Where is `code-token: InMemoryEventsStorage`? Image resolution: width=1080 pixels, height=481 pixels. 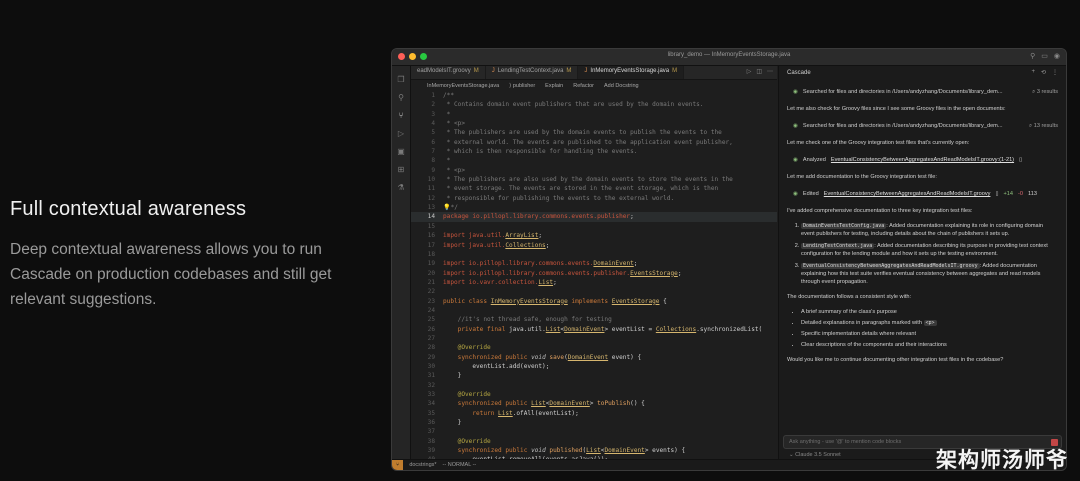 code-token: InMemoryEventsStorage is located at coordinates (529, 301).